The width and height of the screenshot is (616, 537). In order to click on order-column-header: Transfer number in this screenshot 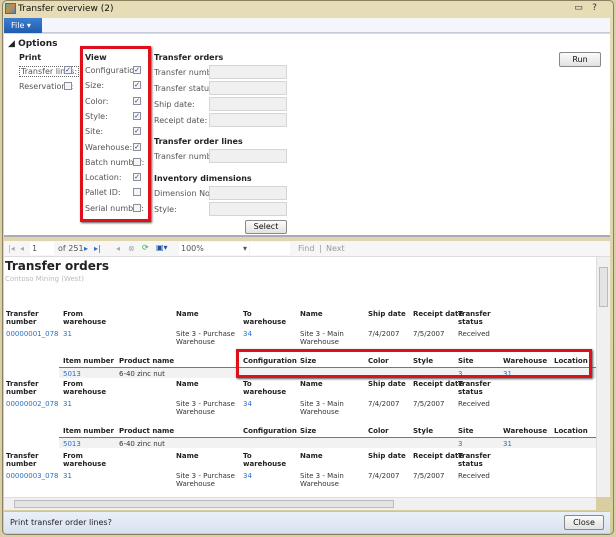, I will do `click(22, 460)`.